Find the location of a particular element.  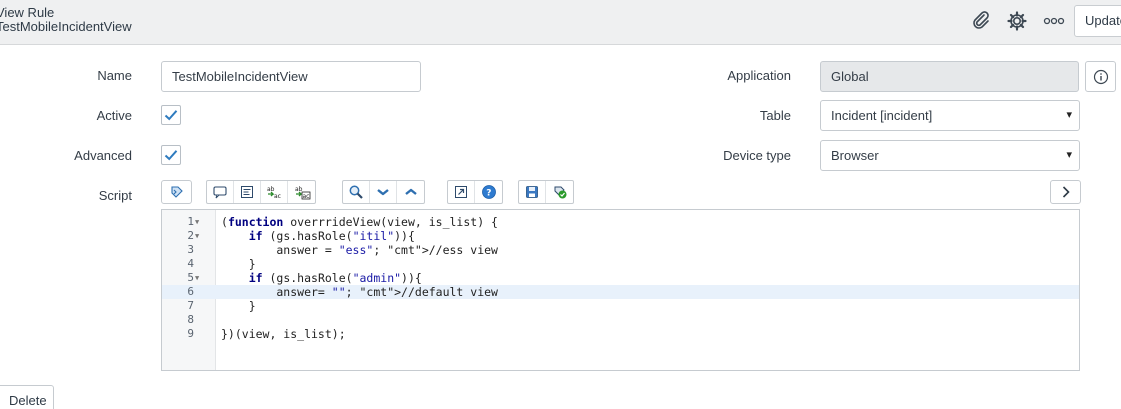

editor-toolbar-save-group is located at coordinates (546, 192).